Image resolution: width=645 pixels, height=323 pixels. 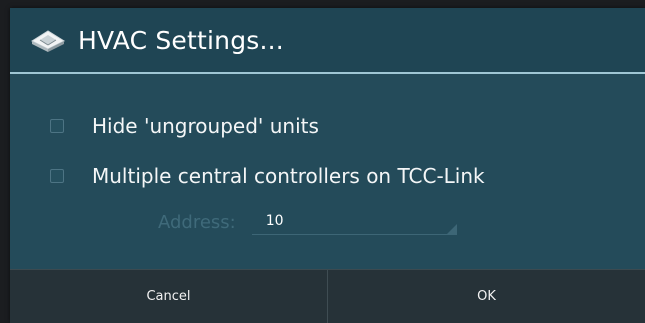 I want to click on cancel-button: Cancel, so click(x=168, y=296).